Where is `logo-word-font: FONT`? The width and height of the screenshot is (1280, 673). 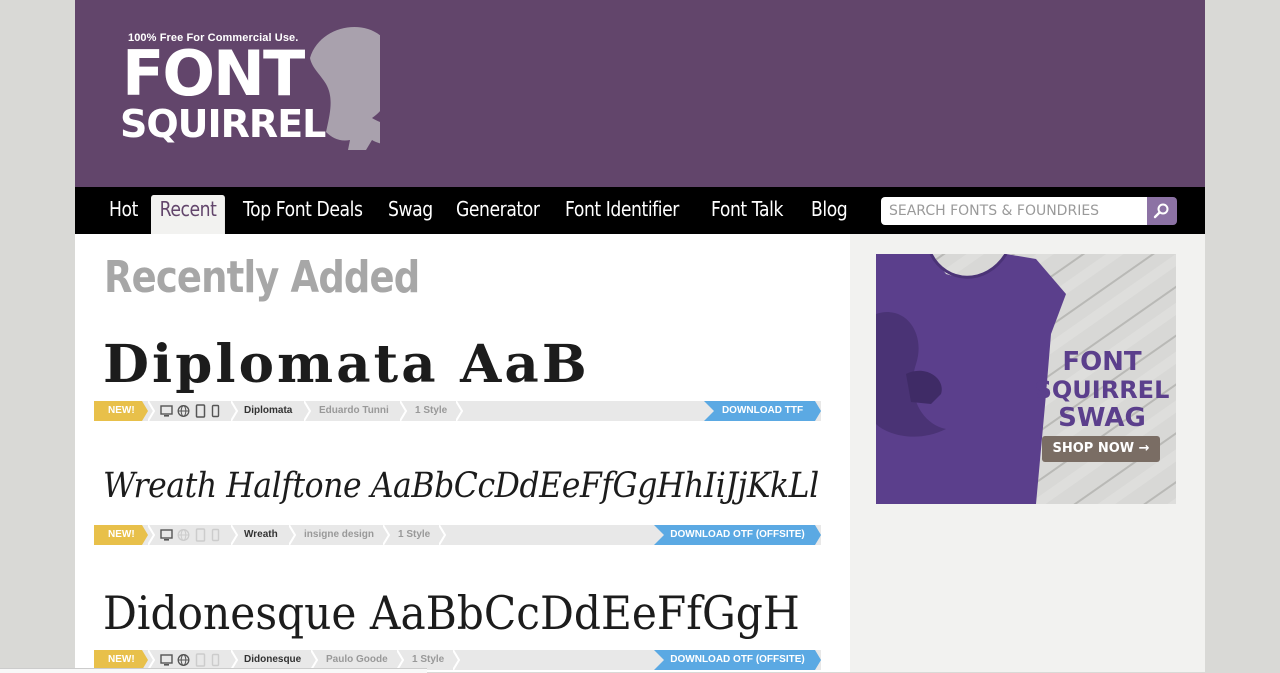
logo-word-font: FONT is located at coordinates (213, 73).